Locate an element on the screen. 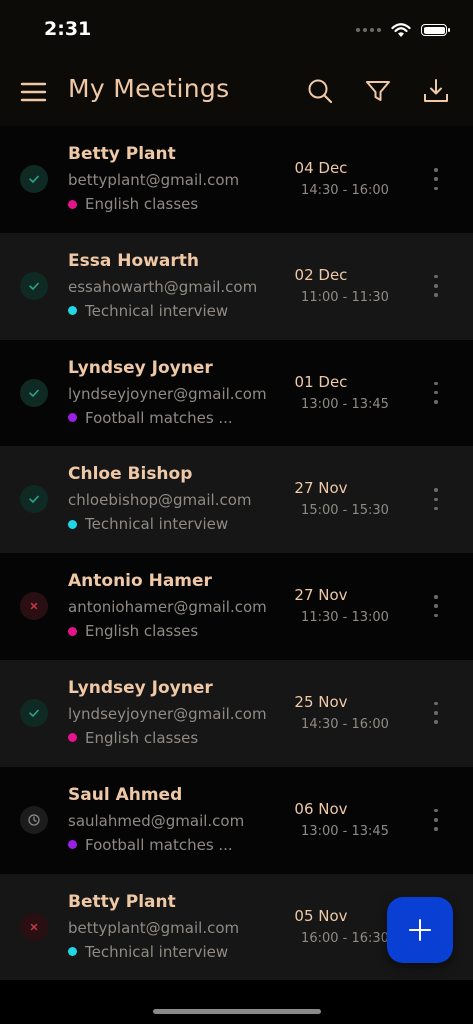 Image resolution: width=473 pixels, height=1024 pixels. meeting-time: 11:00 - 11:30 is located at coordinates (345, 297).